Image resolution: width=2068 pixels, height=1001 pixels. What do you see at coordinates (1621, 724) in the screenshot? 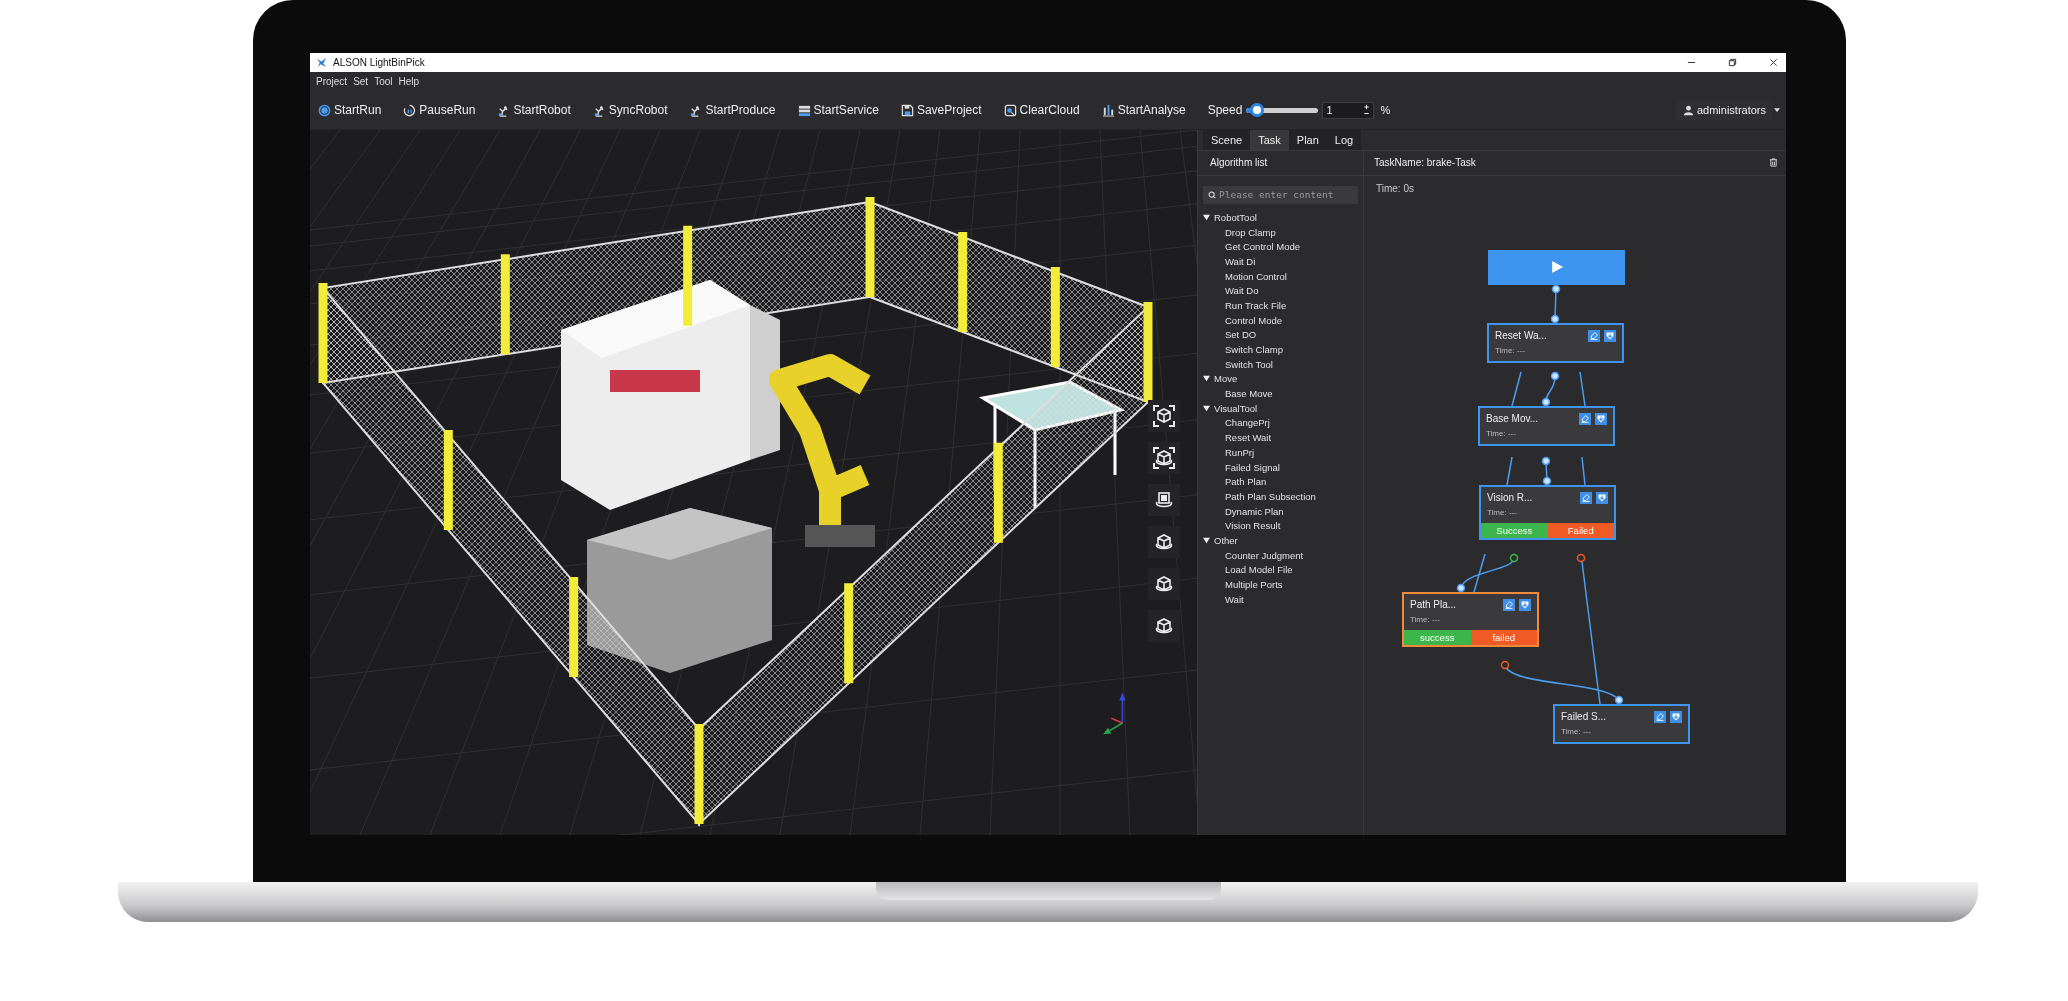
I see `flow-node: Failed S... Time: ---` at bounding box center [1621, 724].